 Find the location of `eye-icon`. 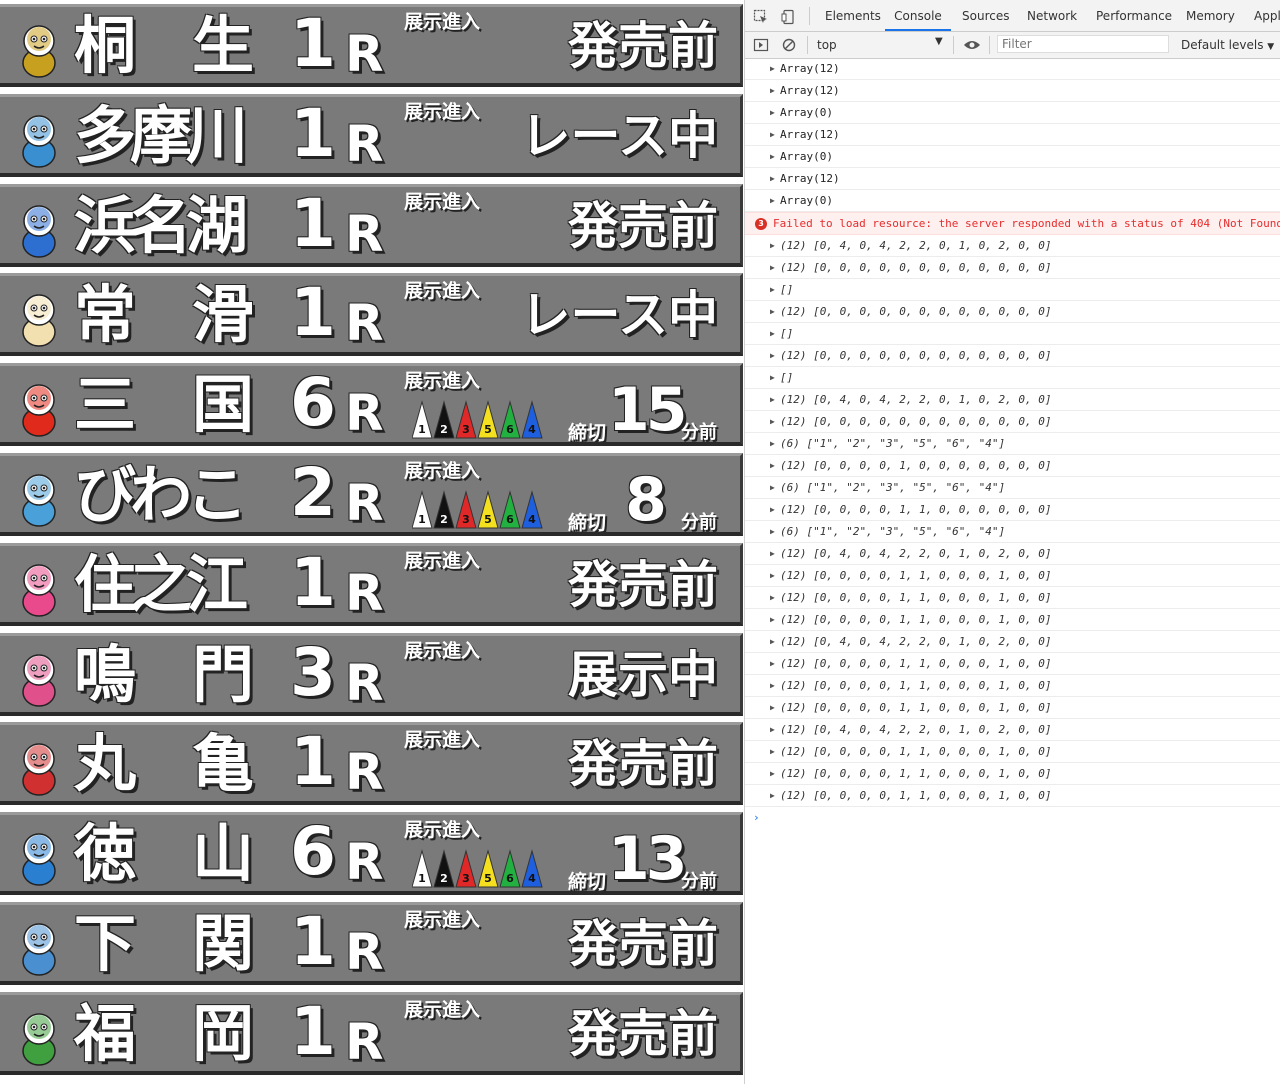

eye-icon is located at coordinates (972, 46).